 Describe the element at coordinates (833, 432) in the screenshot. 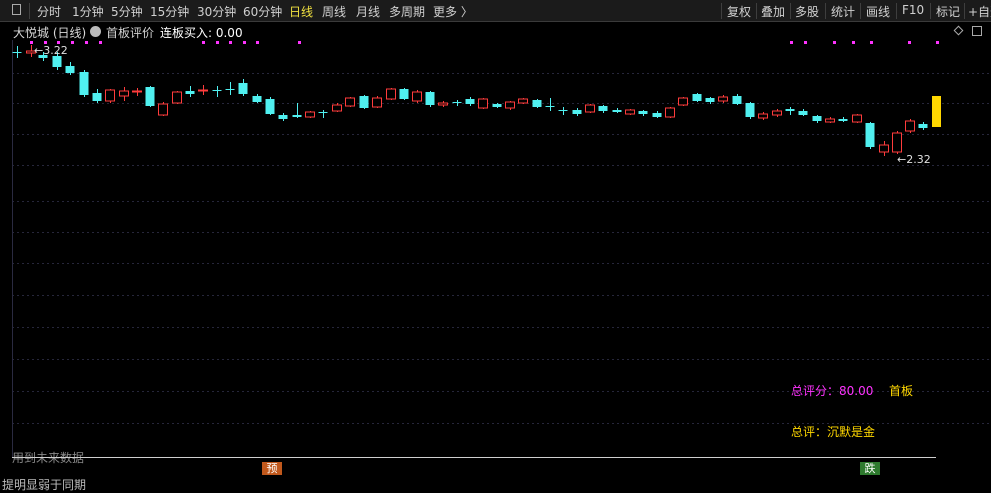

I see `evaluation-text: 总评：沉默是金` at that location.